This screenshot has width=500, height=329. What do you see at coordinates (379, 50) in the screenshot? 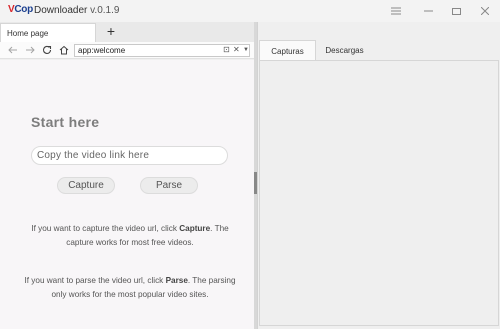
I see `right-panel-tabs: Capturas Descargas` at bounding box center [379, 50].